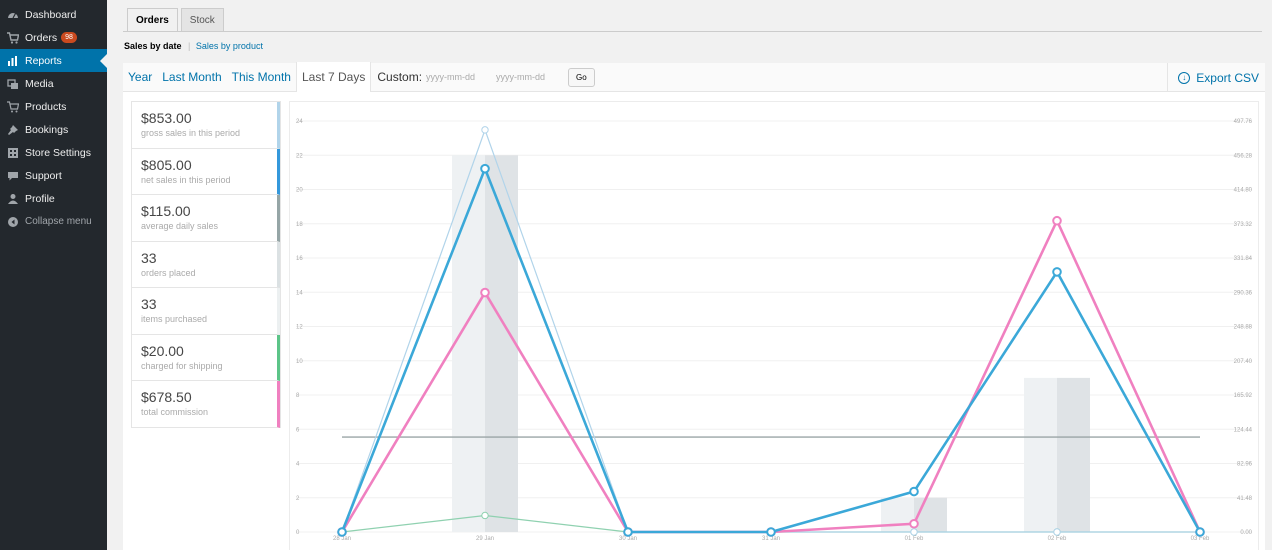  I want to click on legend-value: $853.00, so click(166, 118).